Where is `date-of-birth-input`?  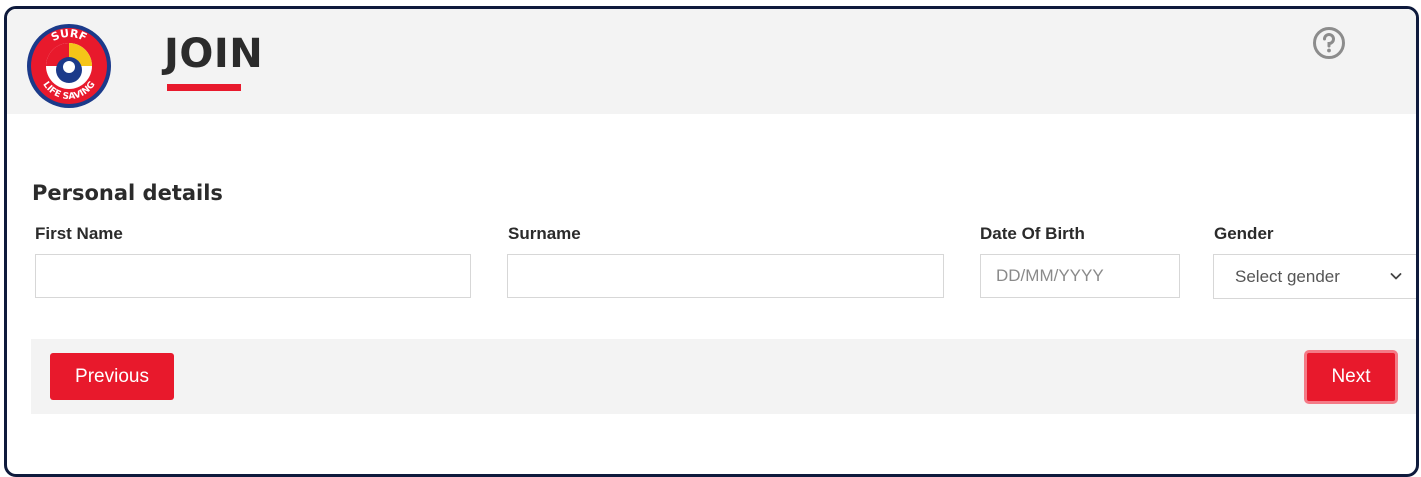 date-of-birth-input is located at coordinates (1080, 276).